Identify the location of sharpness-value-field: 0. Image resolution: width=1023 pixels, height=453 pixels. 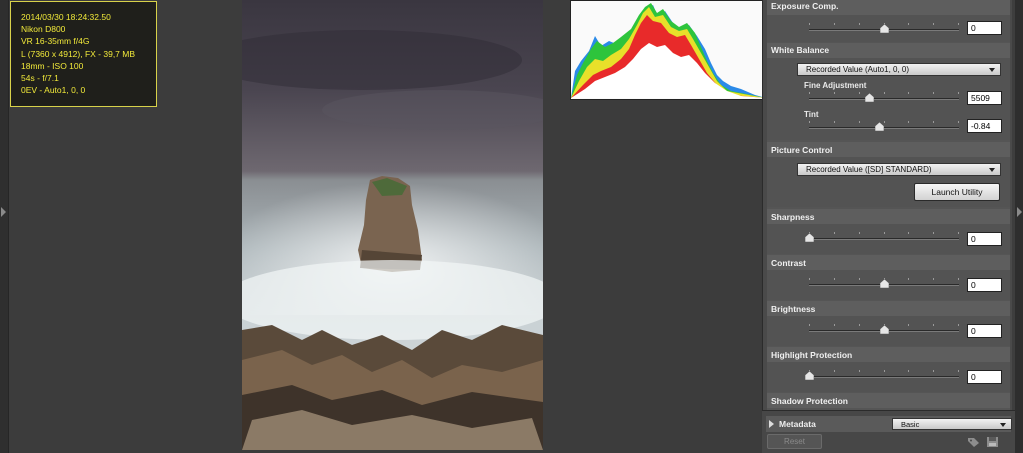
(984, 239).